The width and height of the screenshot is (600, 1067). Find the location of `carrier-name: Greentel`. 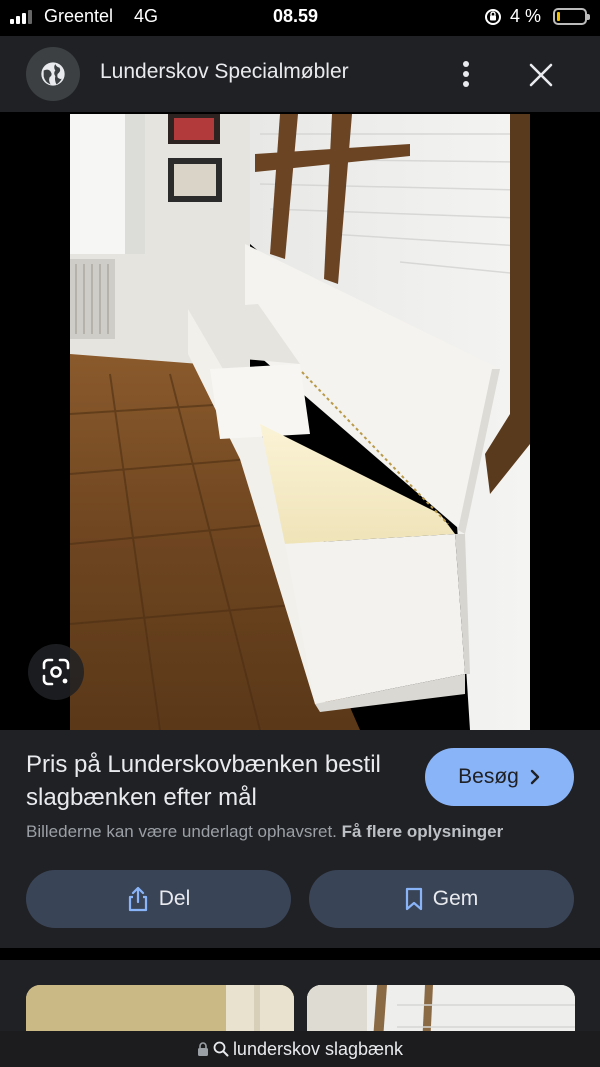

carrier-name: Greentel is located at coordinates (79, 16).